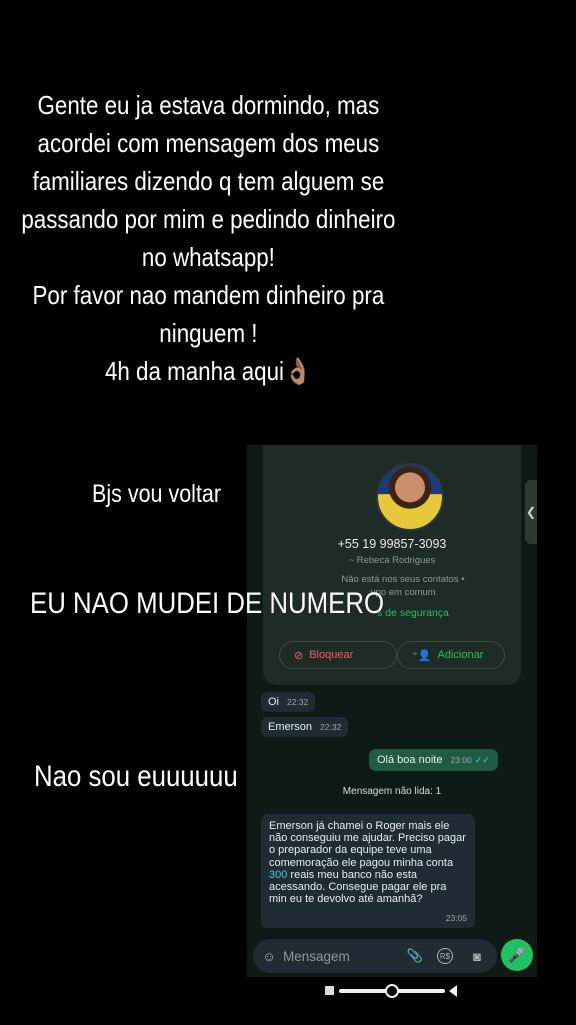 Image resolution: width=576 pixels, height=1025 pixels. What do you see at coordinates (208, 257) in the screenshot?
I see `story-line: no whatsapp!` at bounding box center [208, 257].